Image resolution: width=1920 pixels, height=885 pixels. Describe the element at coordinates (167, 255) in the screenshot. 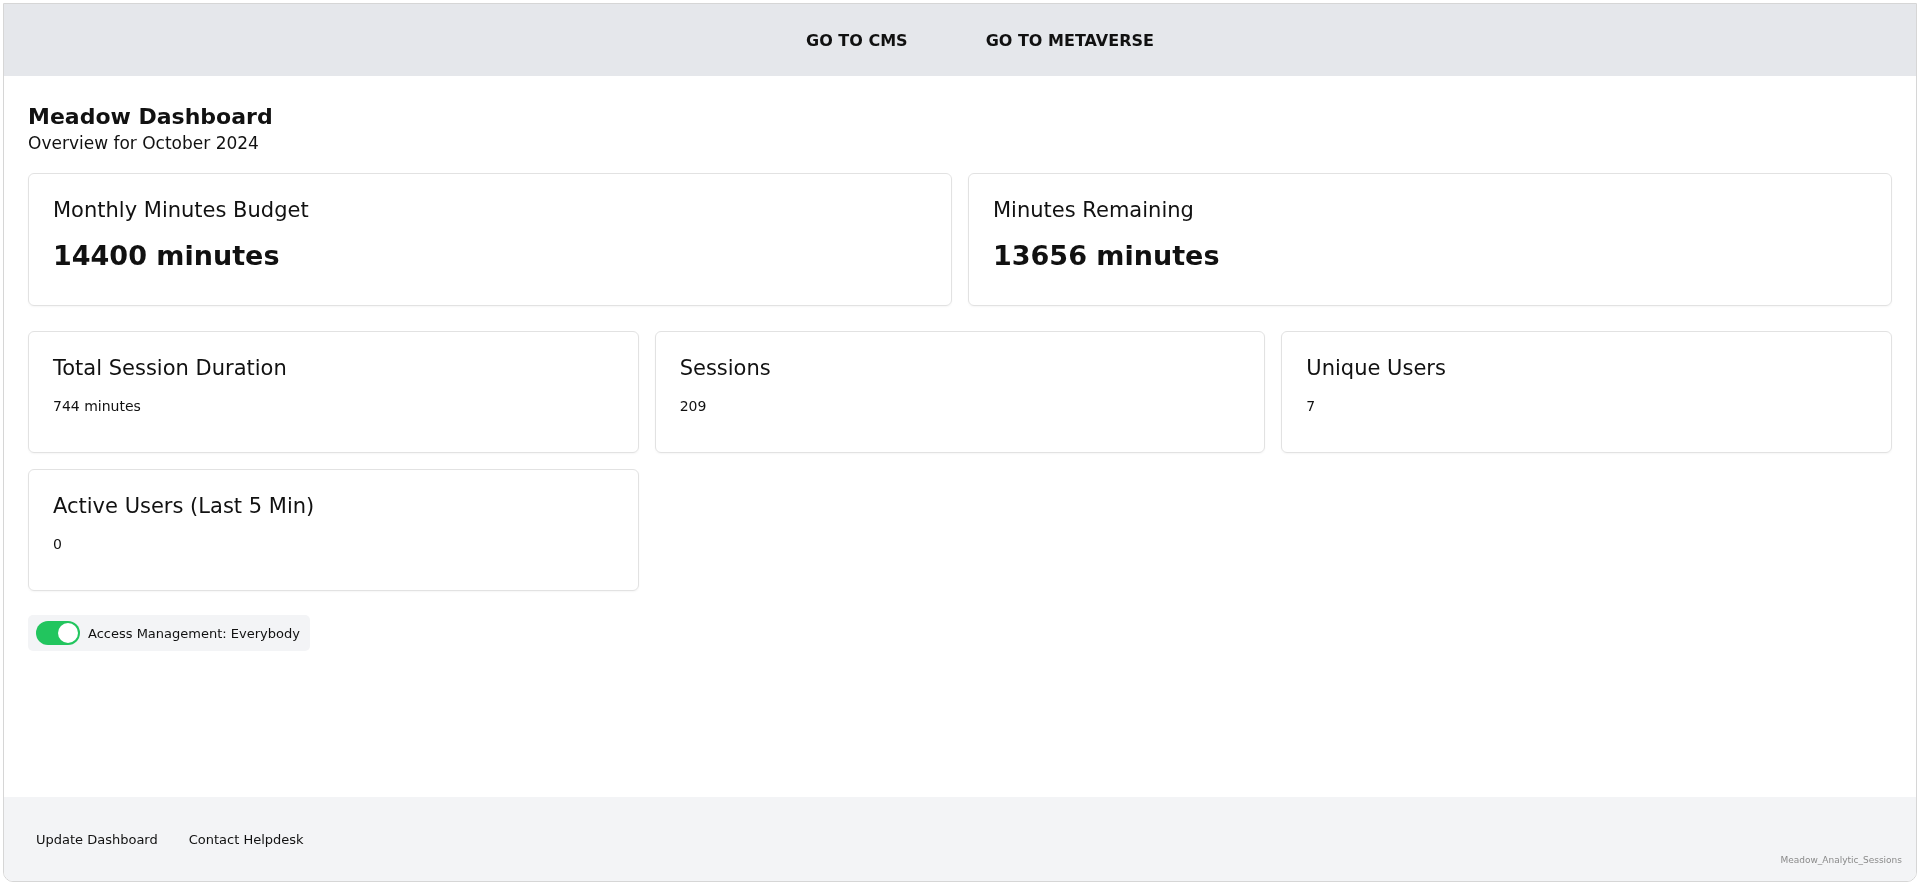

I see `stat-value: 14400 minutes` at that location.